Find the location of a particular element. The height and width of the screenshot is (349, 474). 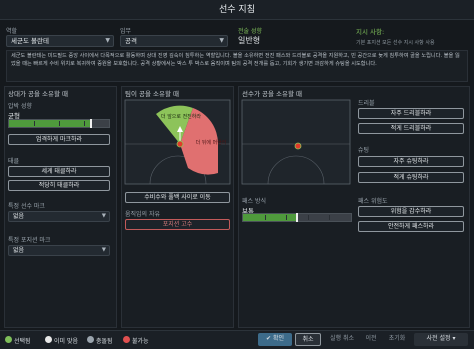

shoot-less-button: 적게 슈팅하라 is located at coordinates (411, 177).